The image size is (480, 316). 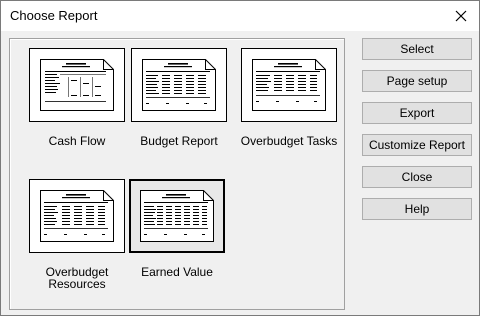 I want to click on report-item-overbudget-tasks: Overbudget Tasks, so click(x=289, y=97).